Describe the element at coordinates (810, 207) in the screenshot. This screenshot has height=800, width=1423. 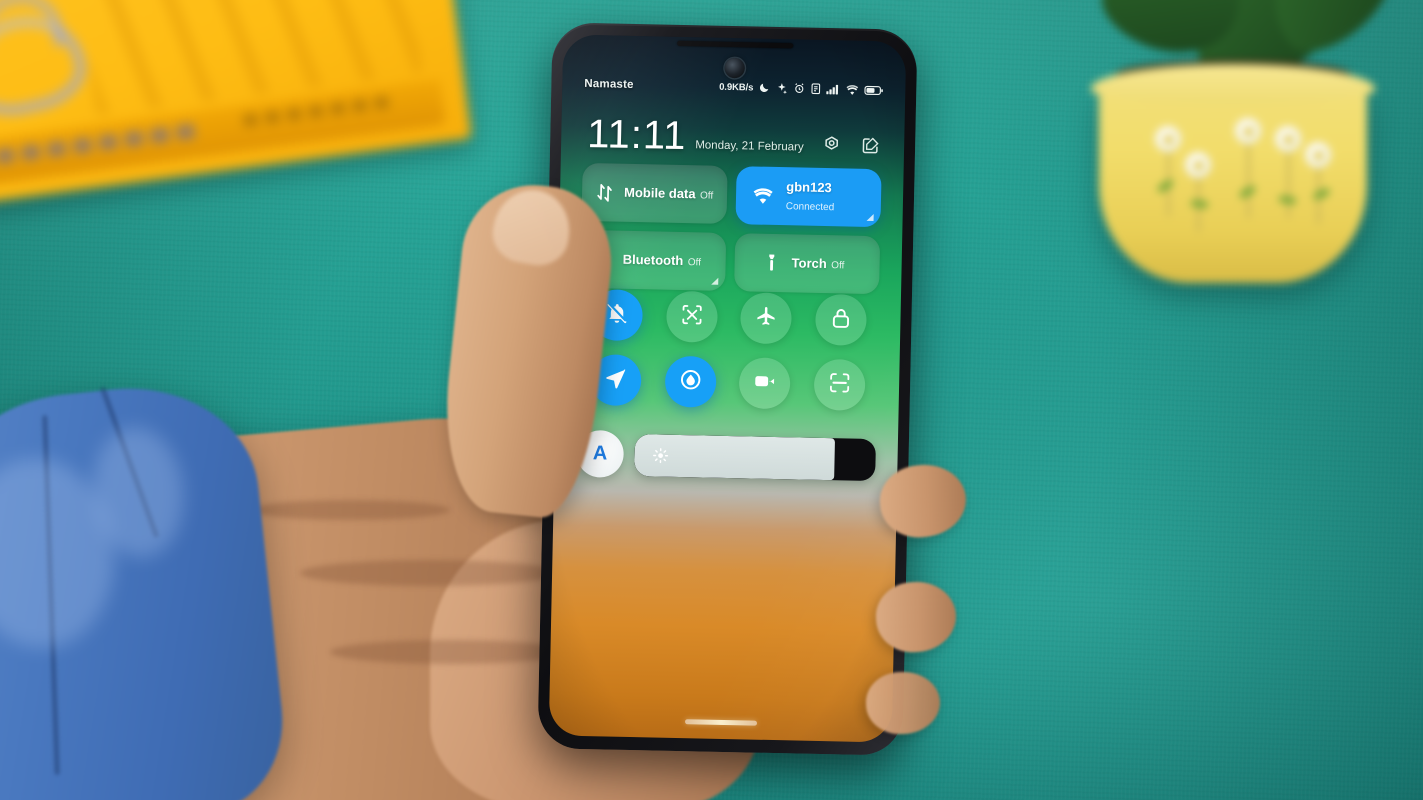
I see `tile-sublabel: Connected` at that location.